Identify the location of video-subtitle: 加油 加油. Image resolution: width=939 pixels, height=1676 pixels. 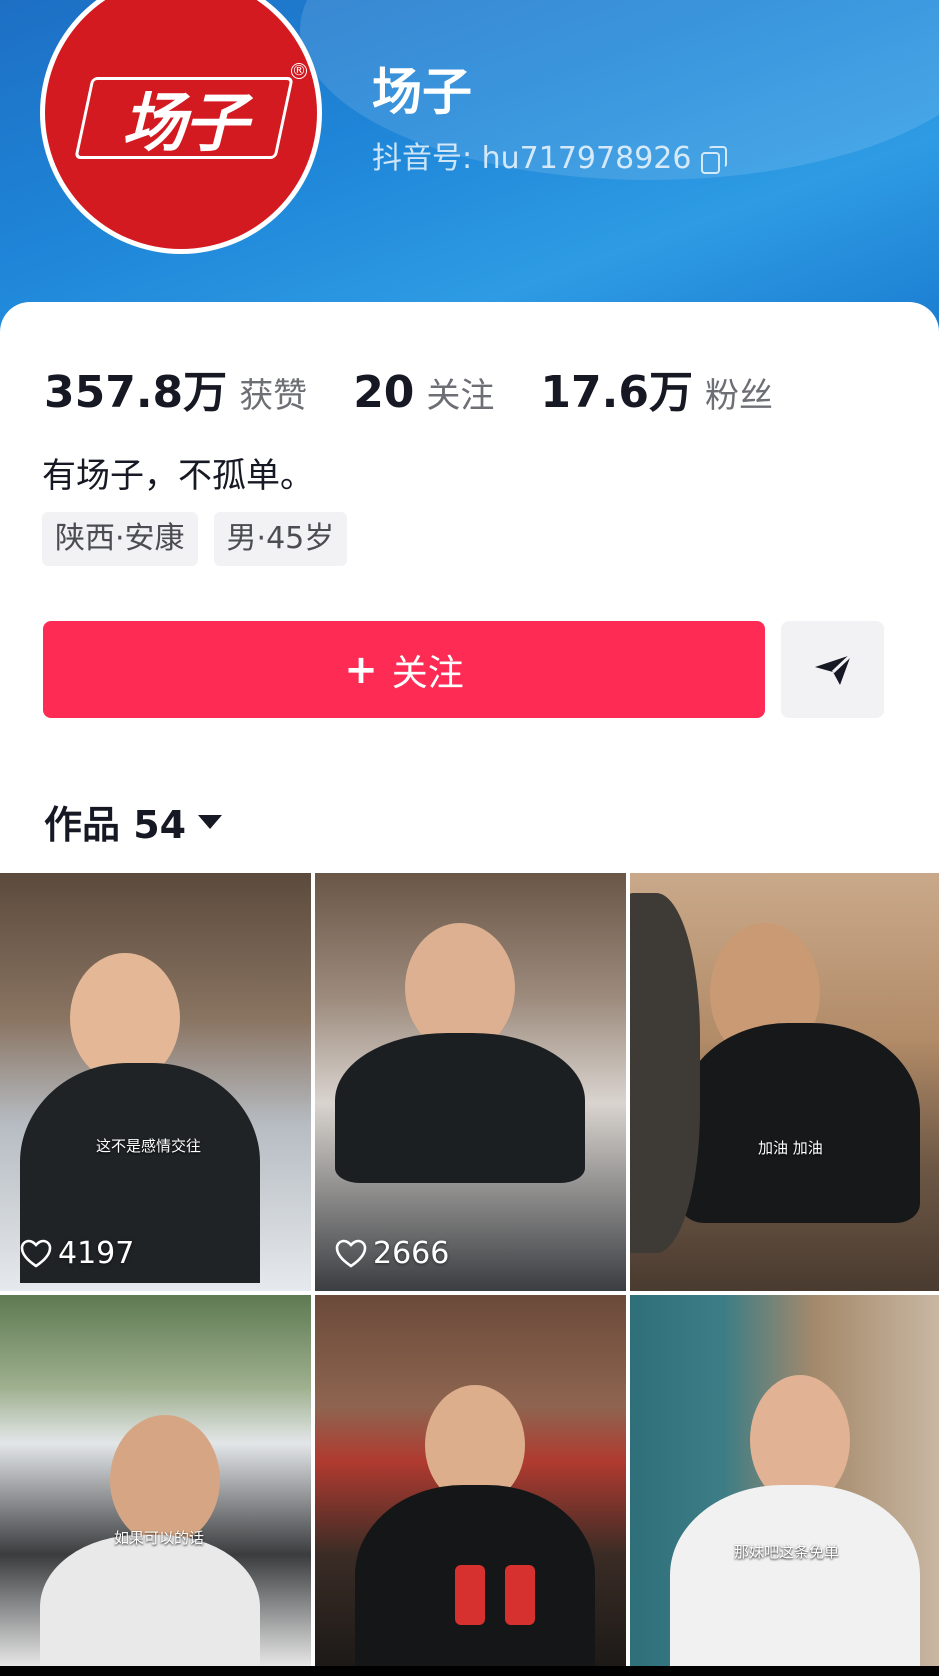
(790, 1148).